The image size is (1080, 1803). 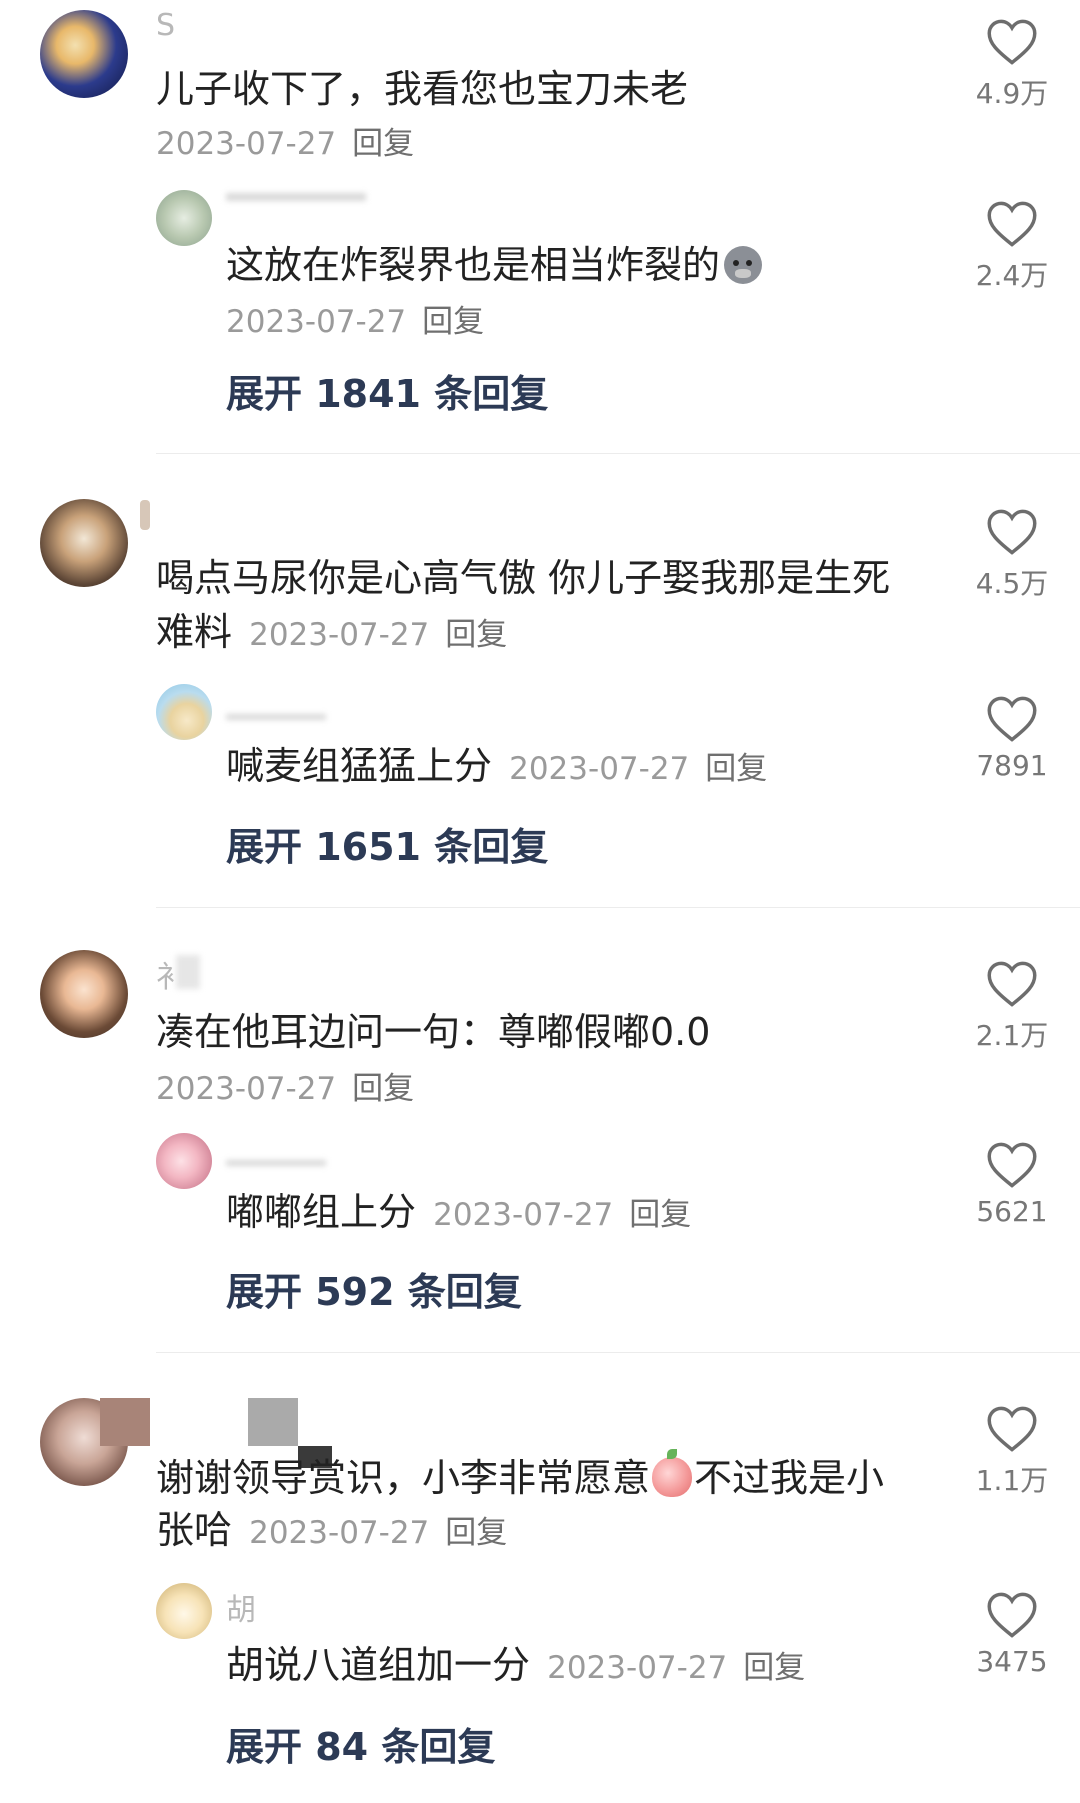 What do you see at coordinates (1012, 93) in the screenshot?
I see `like-count: 4.9万` at bounding box center [1012, 93].